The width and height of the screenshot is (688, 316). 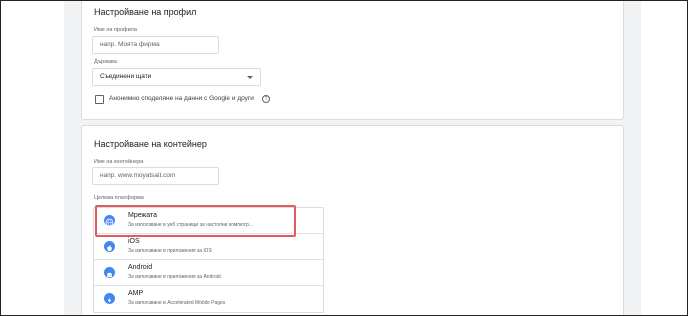 I want to click on platform-title: Android, so click(x=140, y=267).